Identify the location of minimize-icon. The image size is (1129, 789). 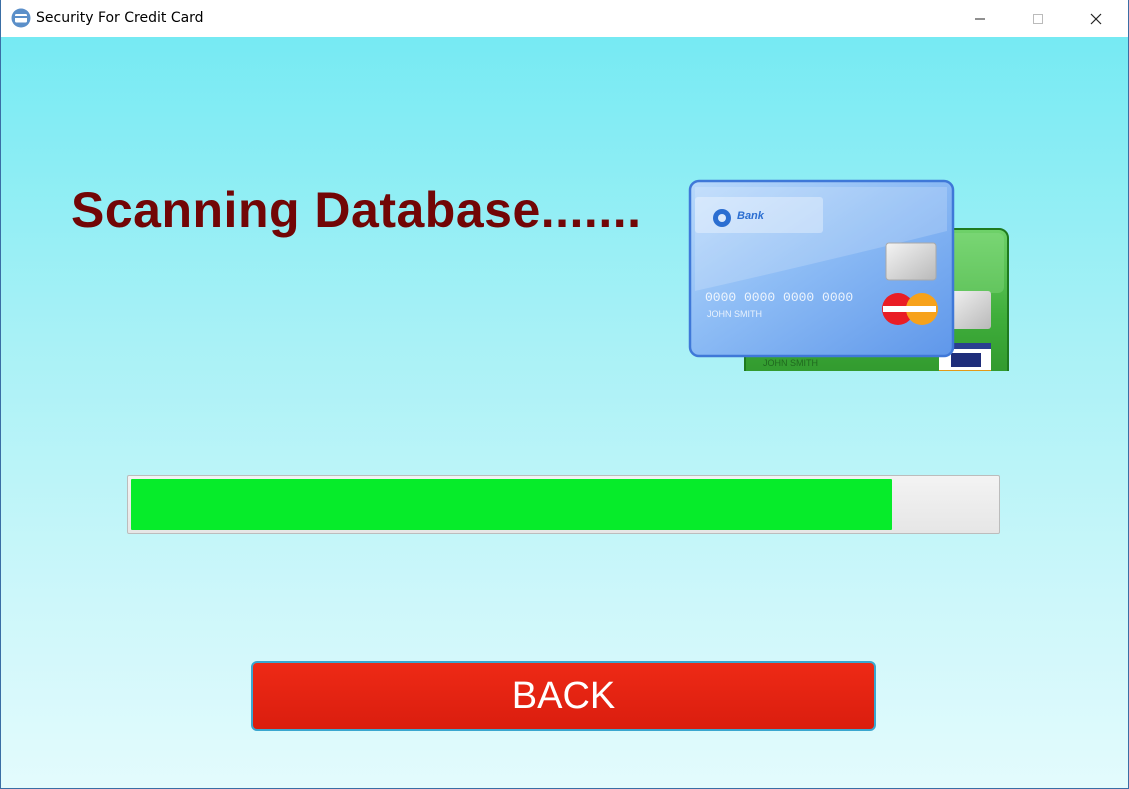
(980, 18).